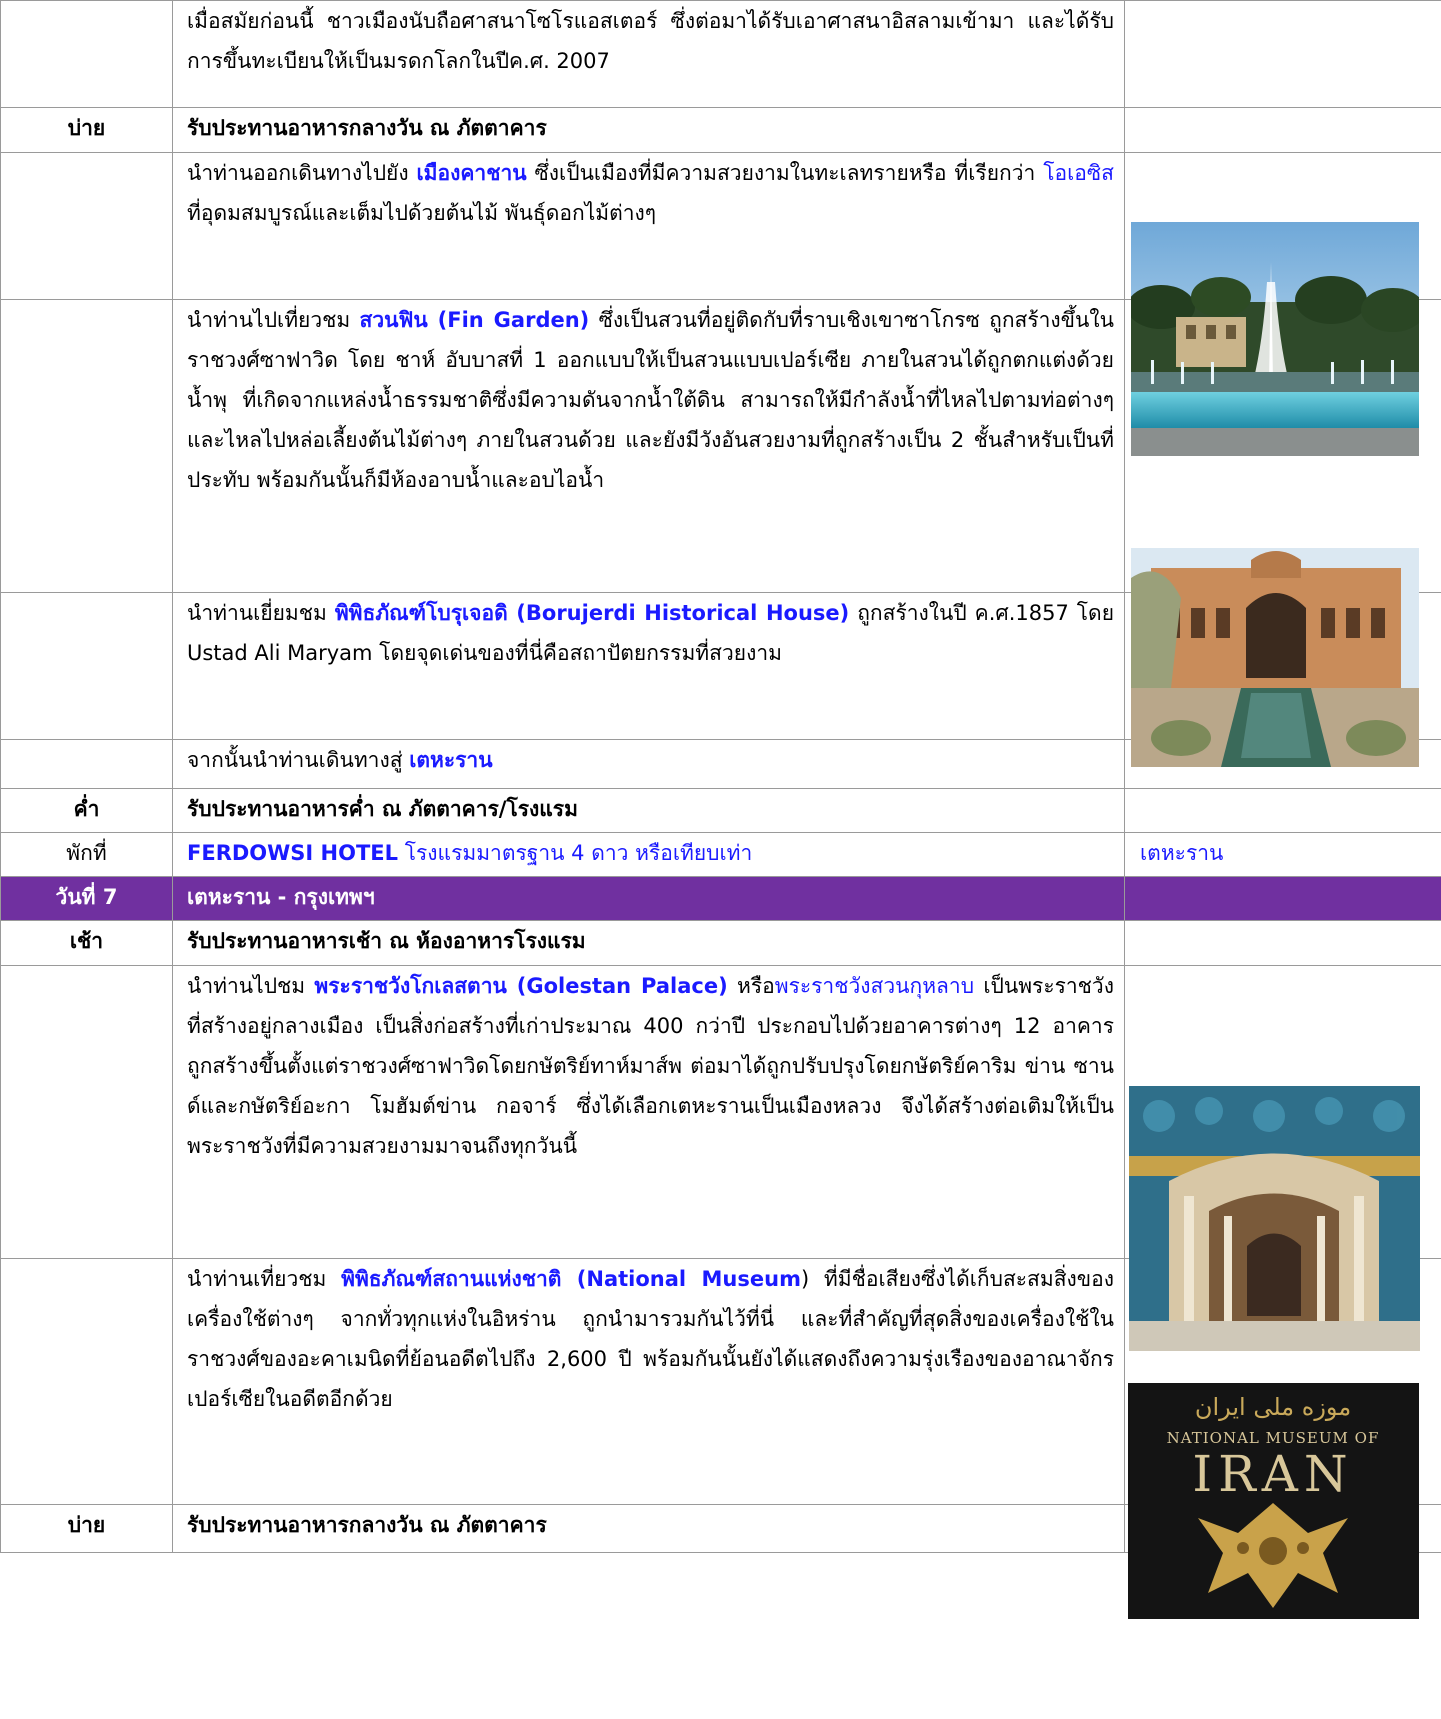 The width and height of the screenshot is (1441, 1719). What do you see at coordinates (1273, 1407) in the screenshot?
I see `museum-persian-title: موزه ملی ایران` at bounding box center [1273, 1407].